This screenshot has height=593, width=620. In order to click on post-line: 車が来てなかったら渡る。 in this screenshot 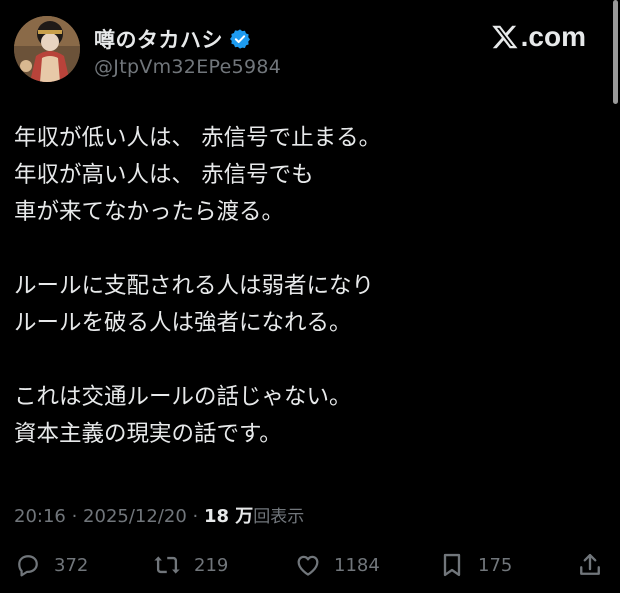, I will do `click(149, 212)`.